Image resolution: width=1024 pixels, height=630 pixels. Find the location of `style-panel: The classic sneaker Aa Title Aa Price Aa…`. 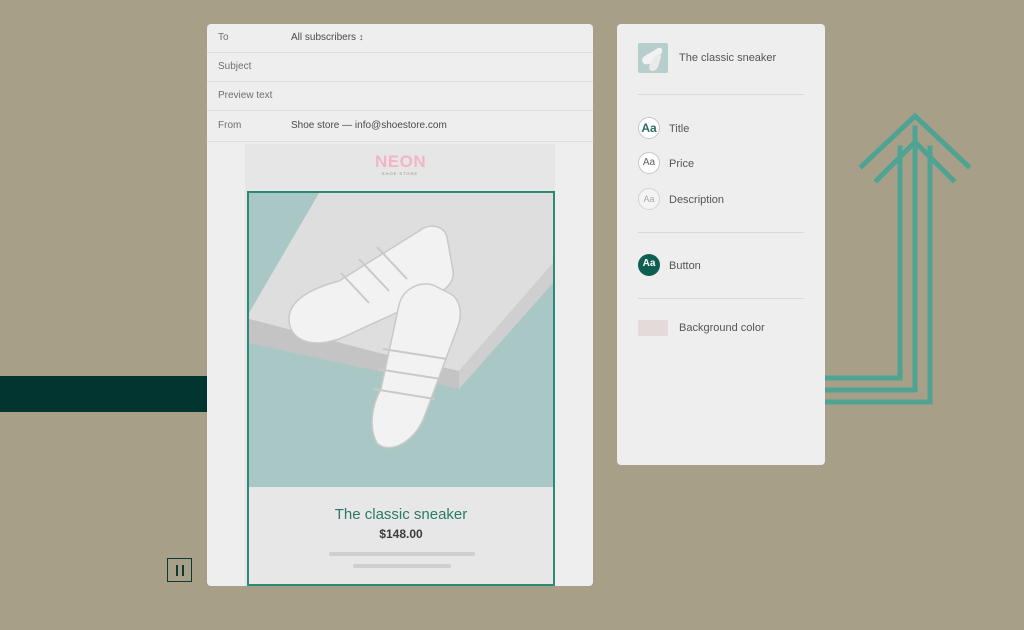

style-panel: The classic sneaker Aa Title Aa Price Aa… is located at coordinates (721, 244).